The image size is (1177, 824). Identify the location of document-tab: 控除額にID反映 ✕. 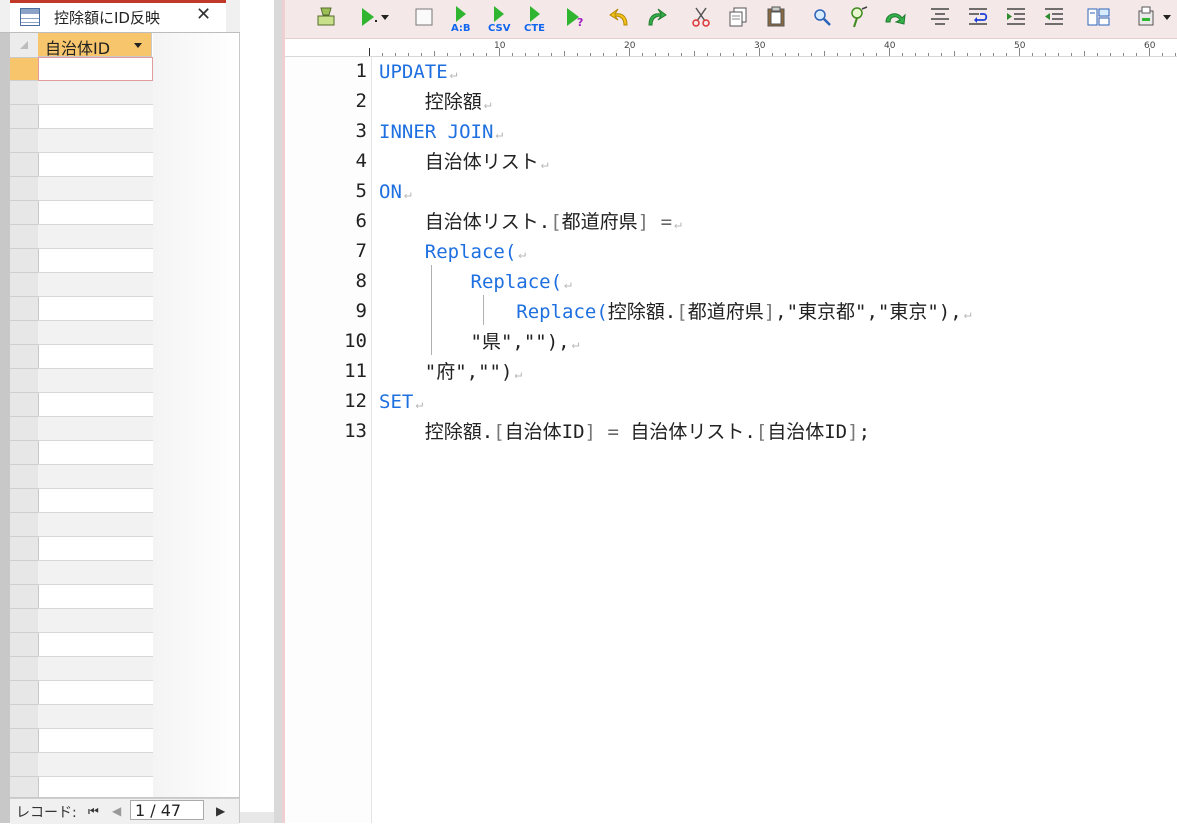
(118, 16).